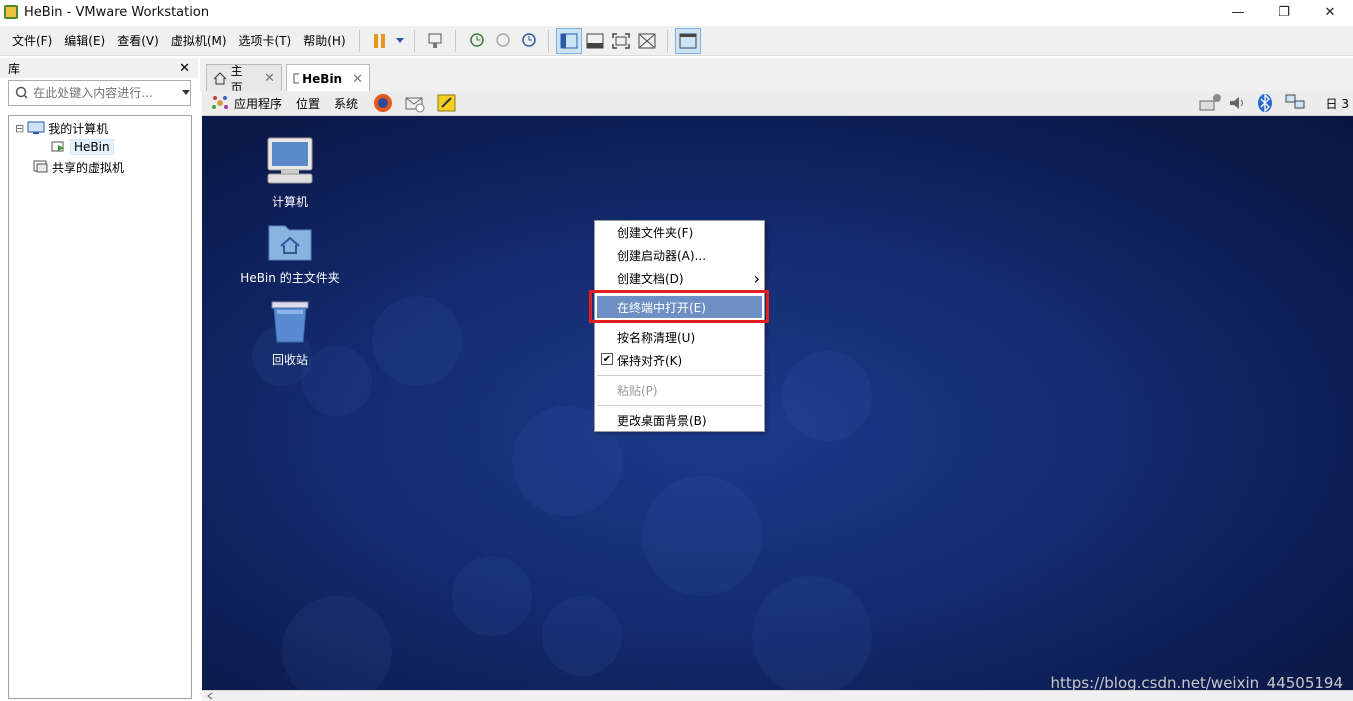 This screenshot has height=701, width=1353. What do you see at coordinates (220, 78) in the screenshot?
I see `home-icon` at bounding box center [220, 78].